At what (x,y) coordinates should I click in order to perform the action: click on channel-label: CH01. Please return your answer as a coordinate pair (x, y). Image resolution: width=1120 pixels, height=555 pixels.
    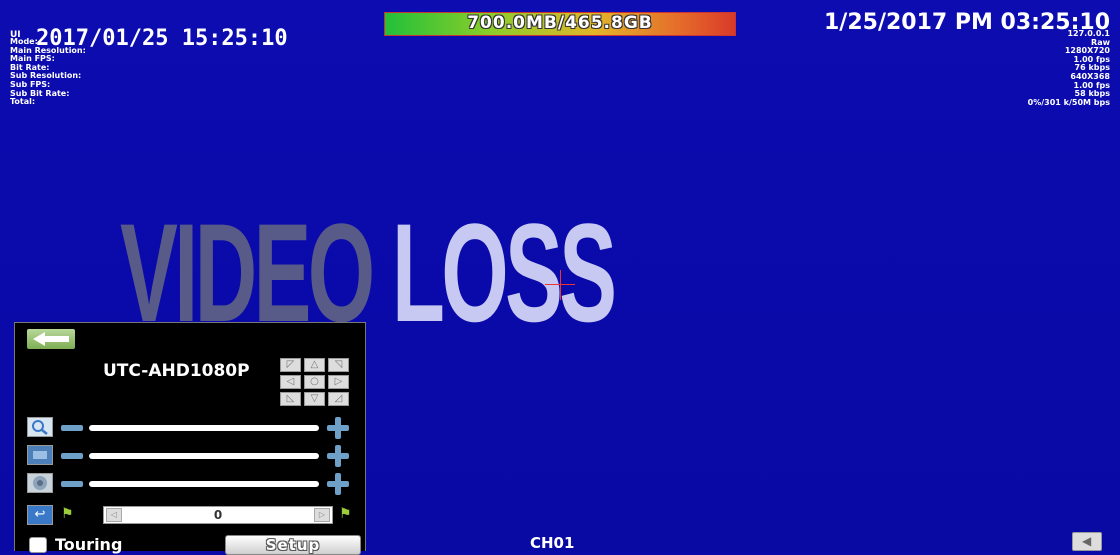
    Looking at the image, I should click on (552, 543).